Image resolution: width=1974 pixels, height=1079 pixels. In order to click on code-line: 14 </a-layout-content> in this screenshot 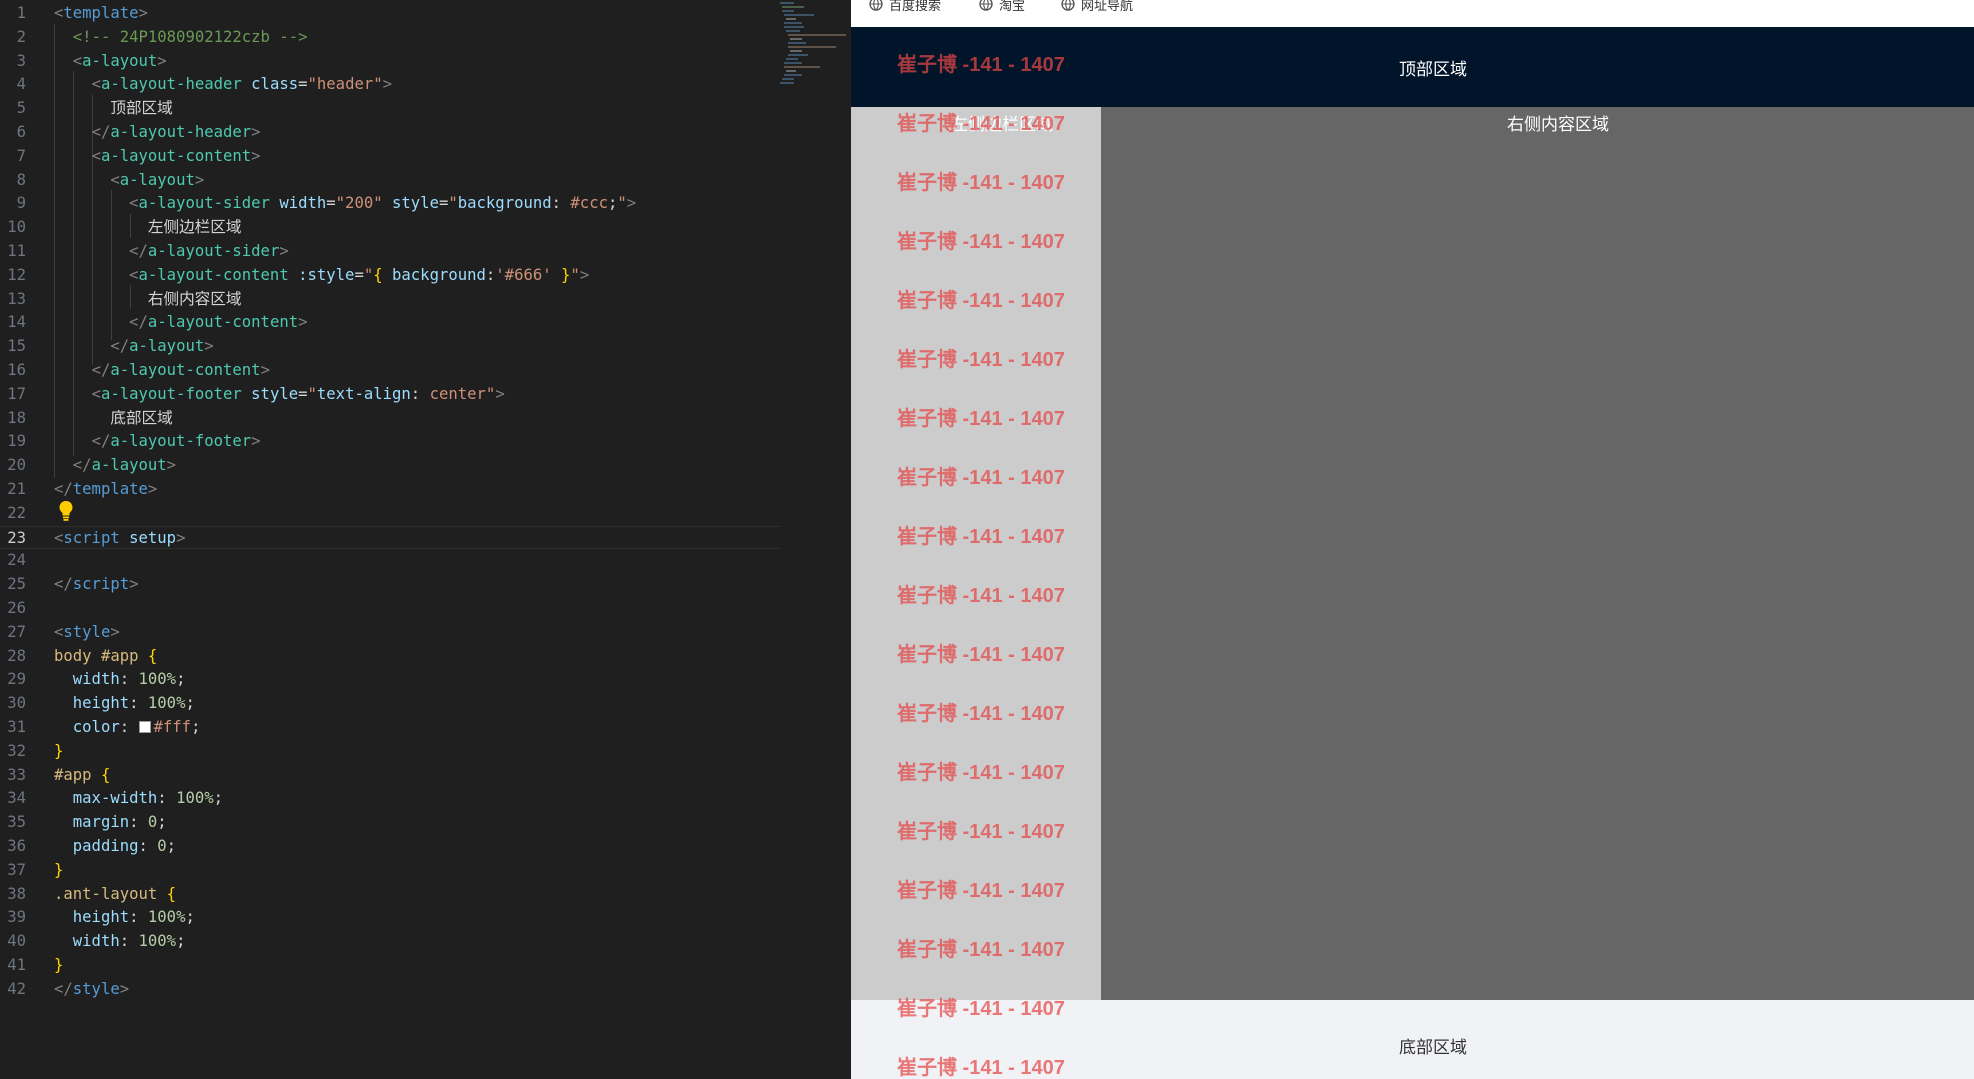, I will do `click(390, 323)`.